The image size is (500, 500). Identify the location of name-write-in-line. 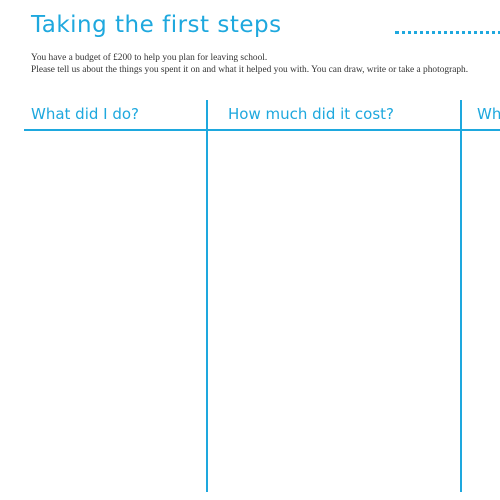
(447, 32).